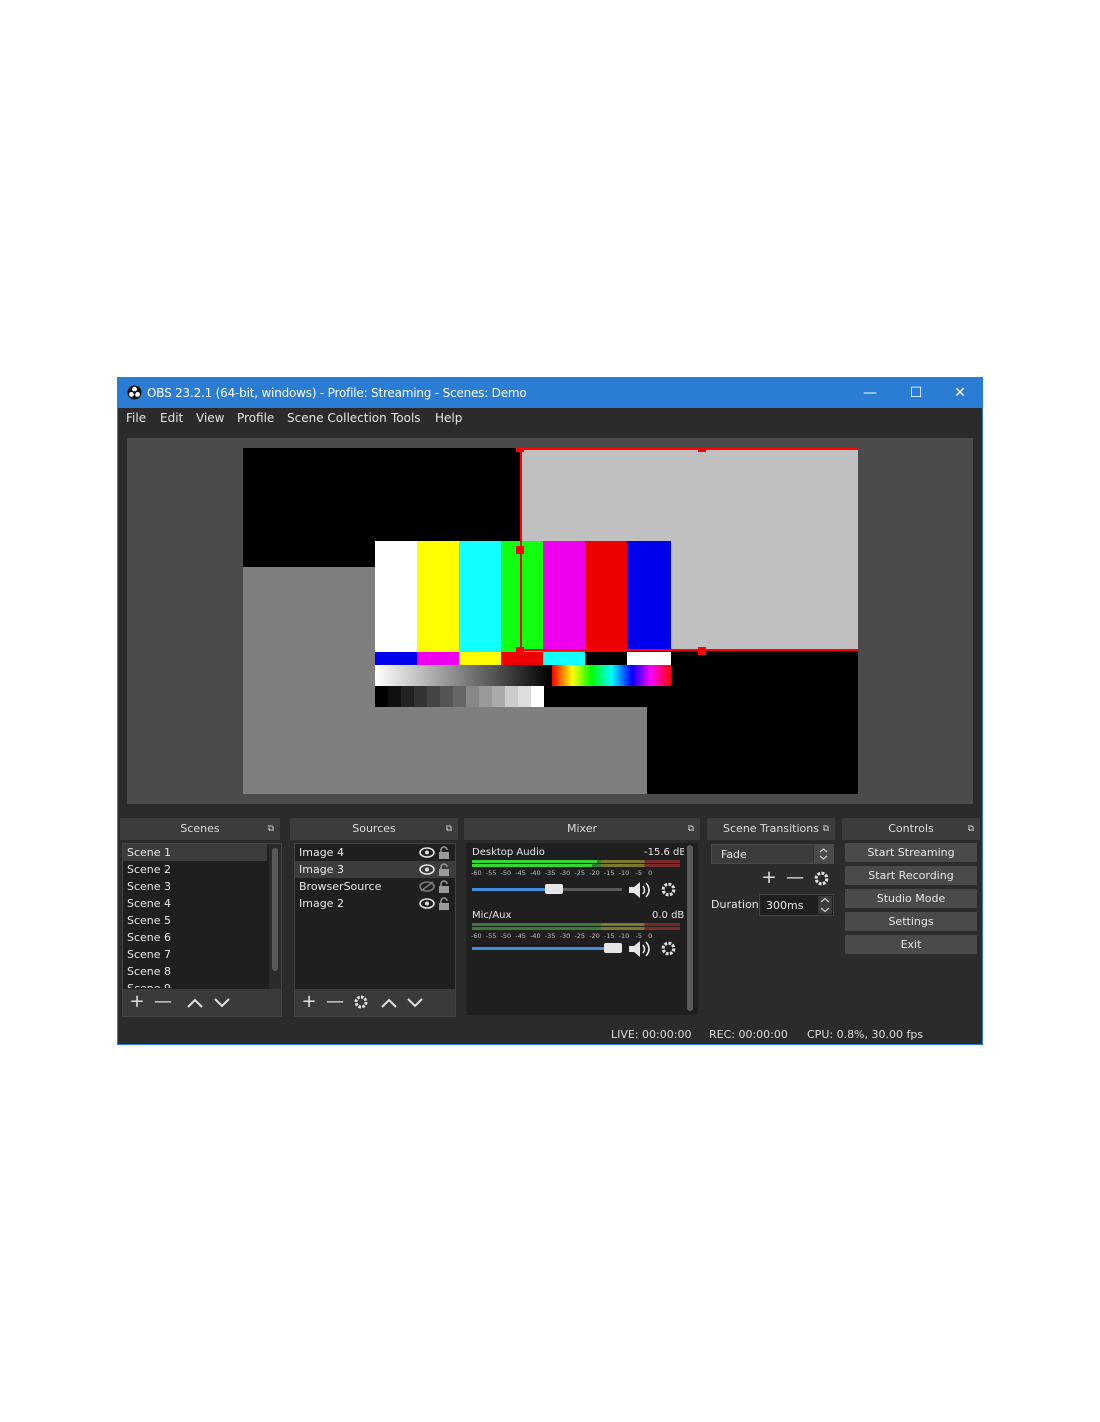  Describe the element at coordinates (960, 393) in the screenshot. I see `close-button: ✕` at that location.